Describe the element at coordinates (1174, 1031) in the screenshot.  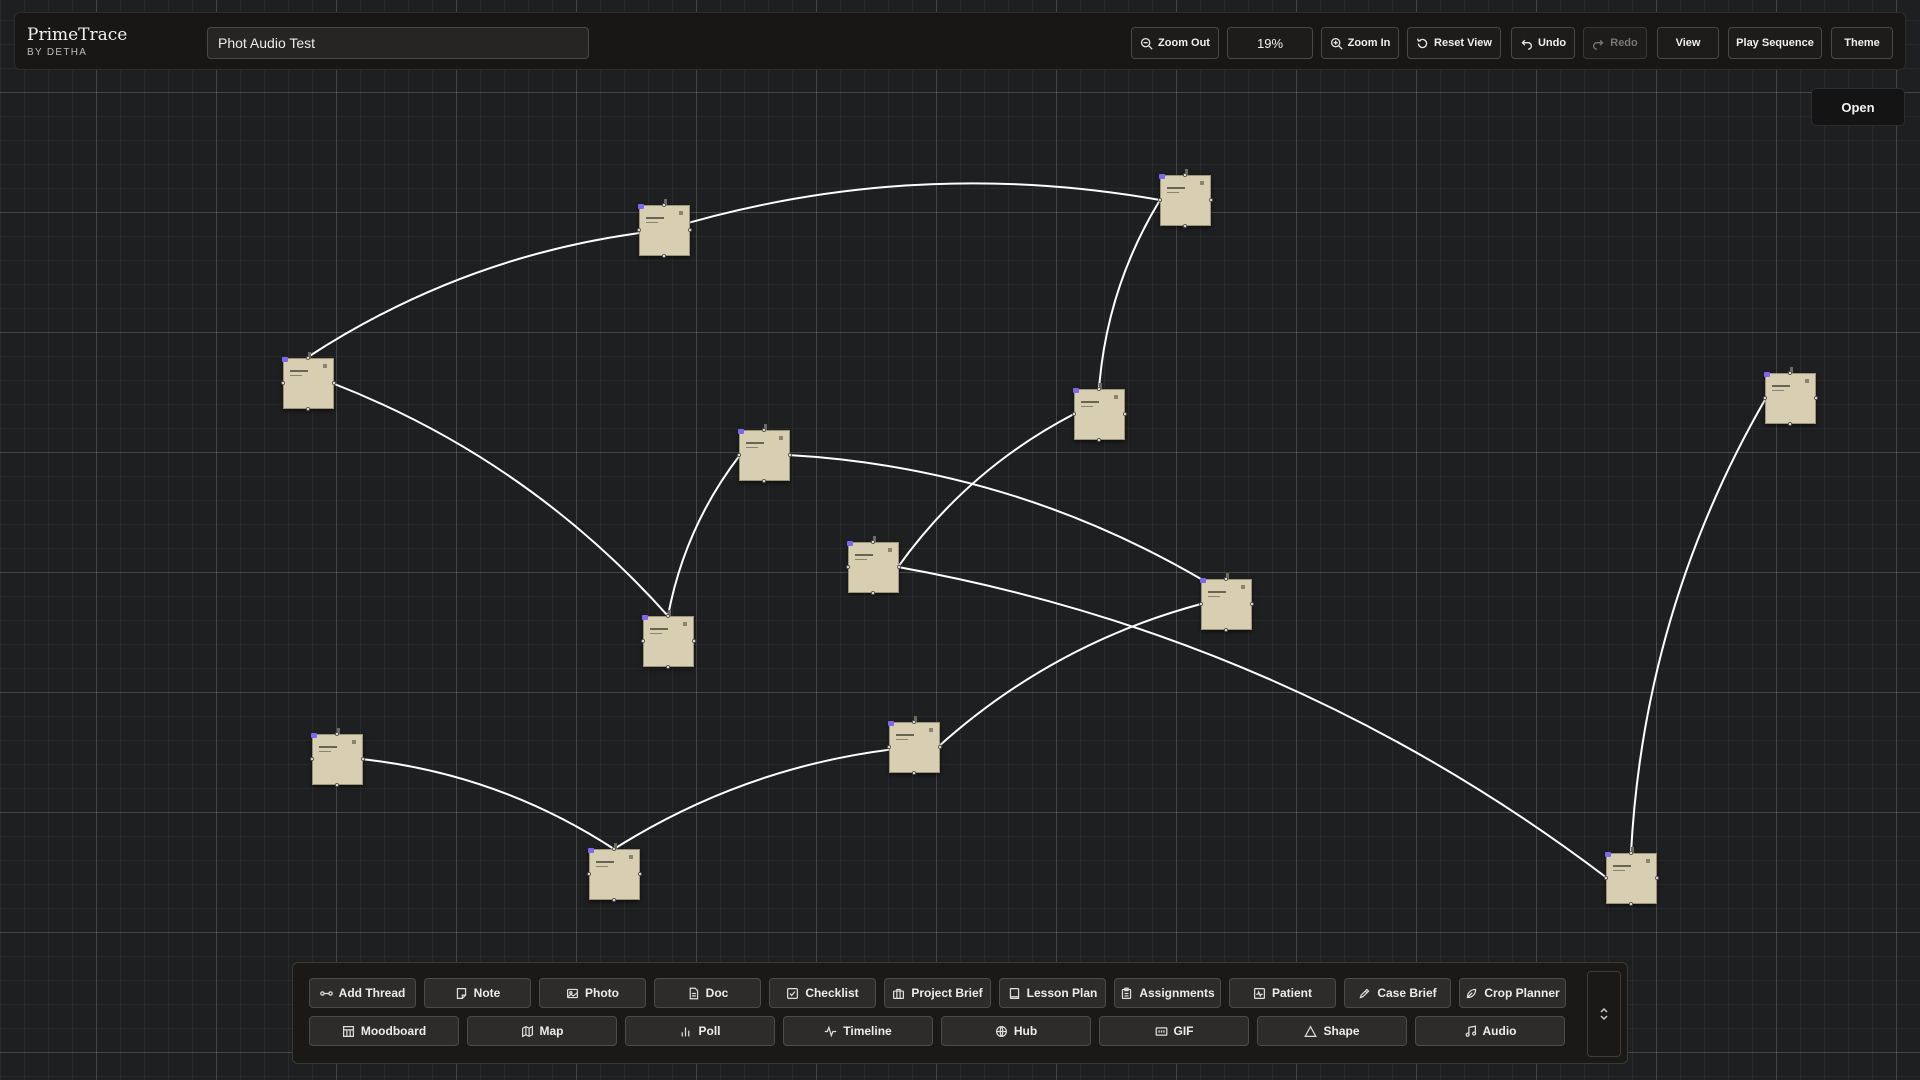
I see `palette-gif-button: GIF` at that location.